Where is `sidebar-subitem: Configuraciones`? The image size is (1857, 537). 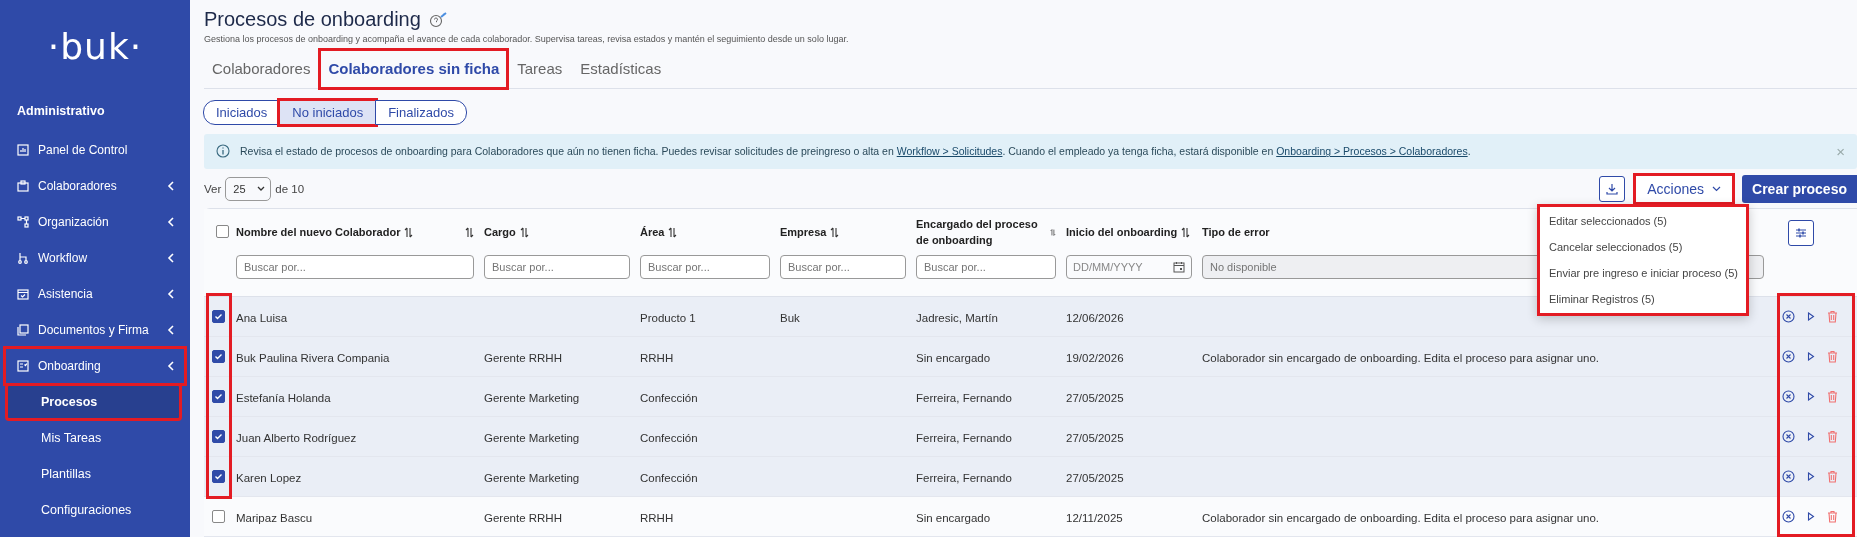
sidebar-subitem: Configuraciones is located at coordinates (93, 510).